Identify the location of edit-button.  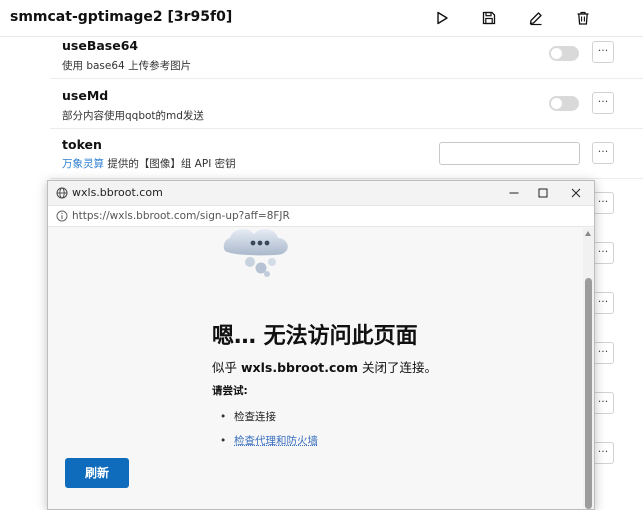
(536, 18).